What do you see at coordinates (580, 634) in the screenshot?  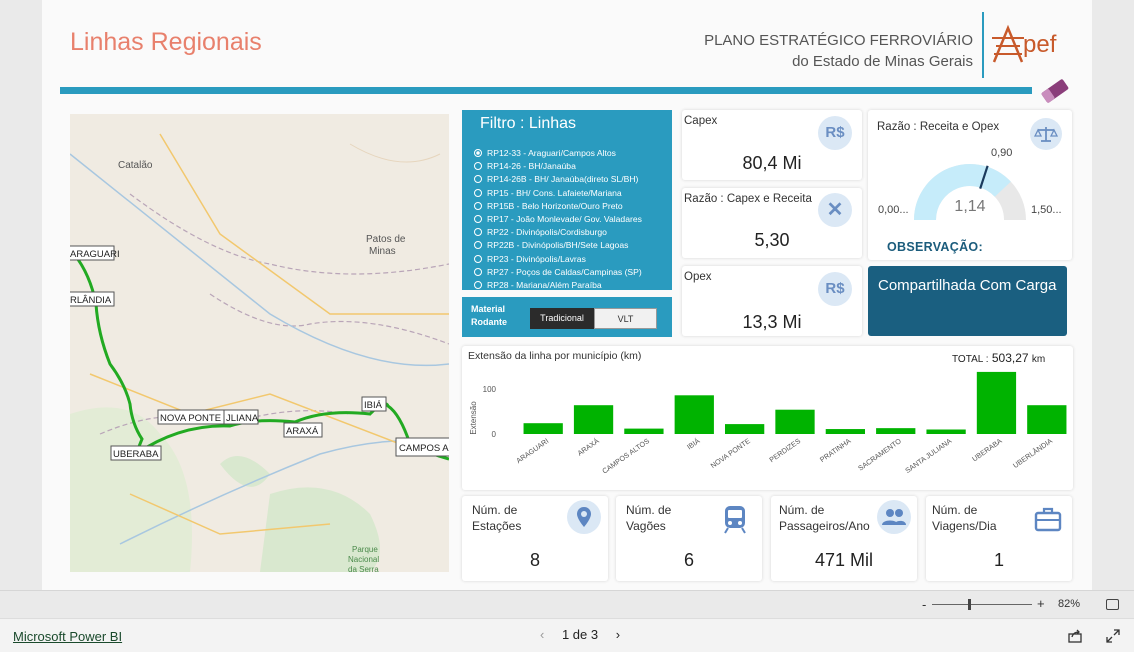 I see `page-indicator: 1 de 3` at bounding box center [580, 634].